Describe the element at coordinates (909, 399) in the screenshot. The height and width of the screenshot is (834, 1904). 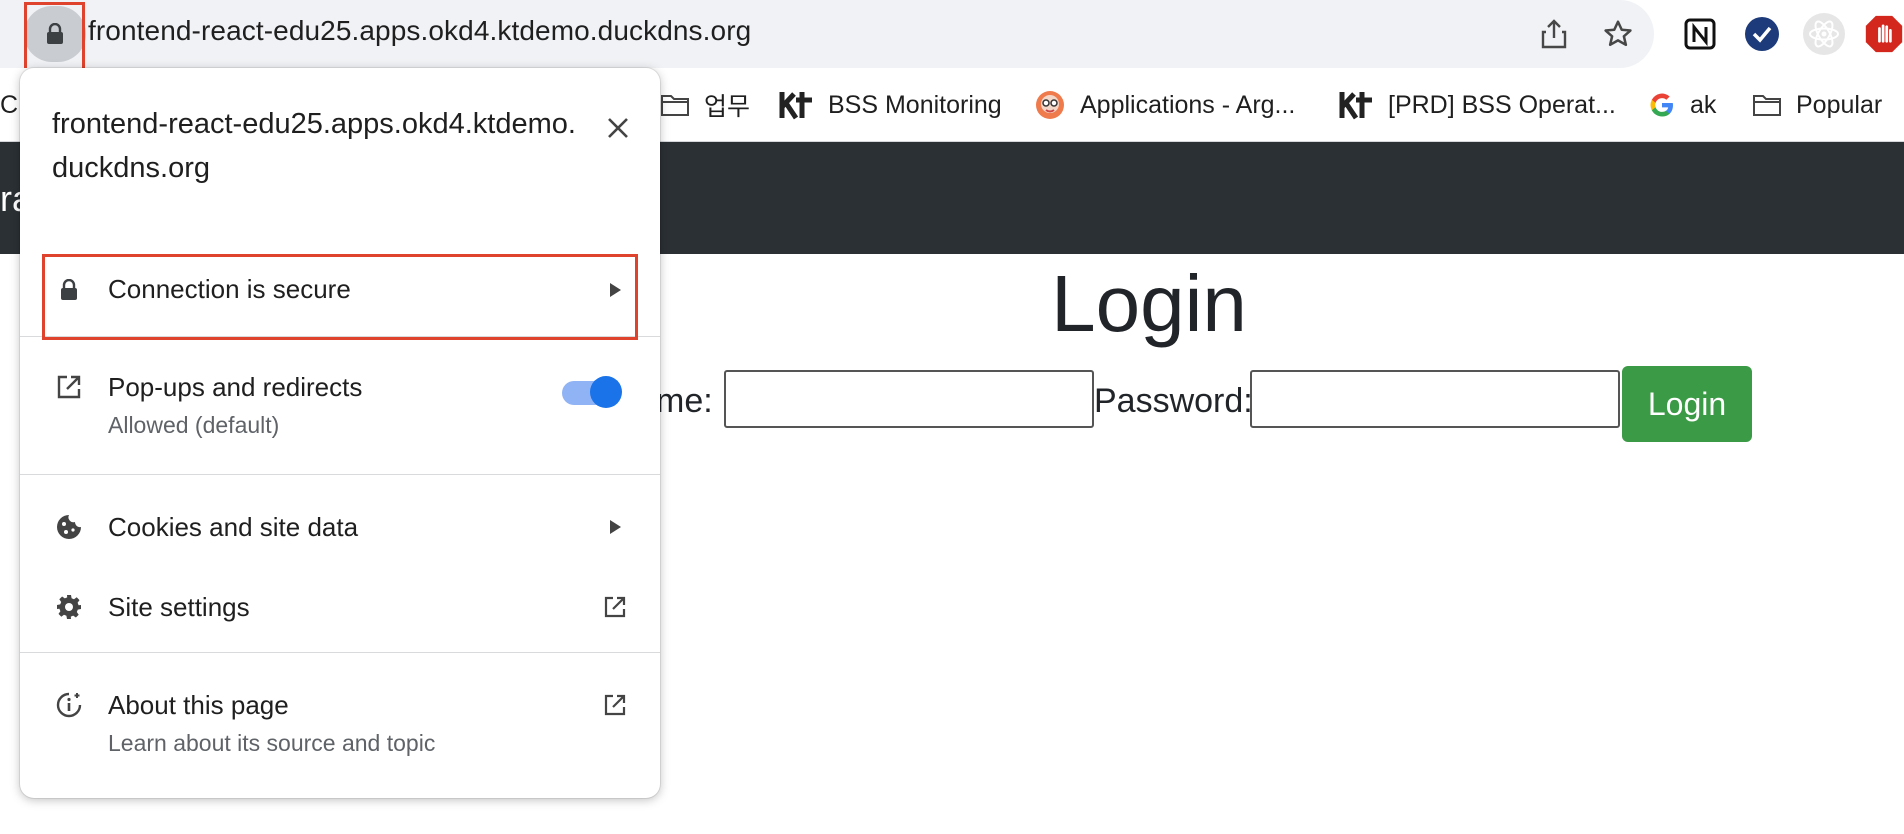
I see `username-input` at that location.